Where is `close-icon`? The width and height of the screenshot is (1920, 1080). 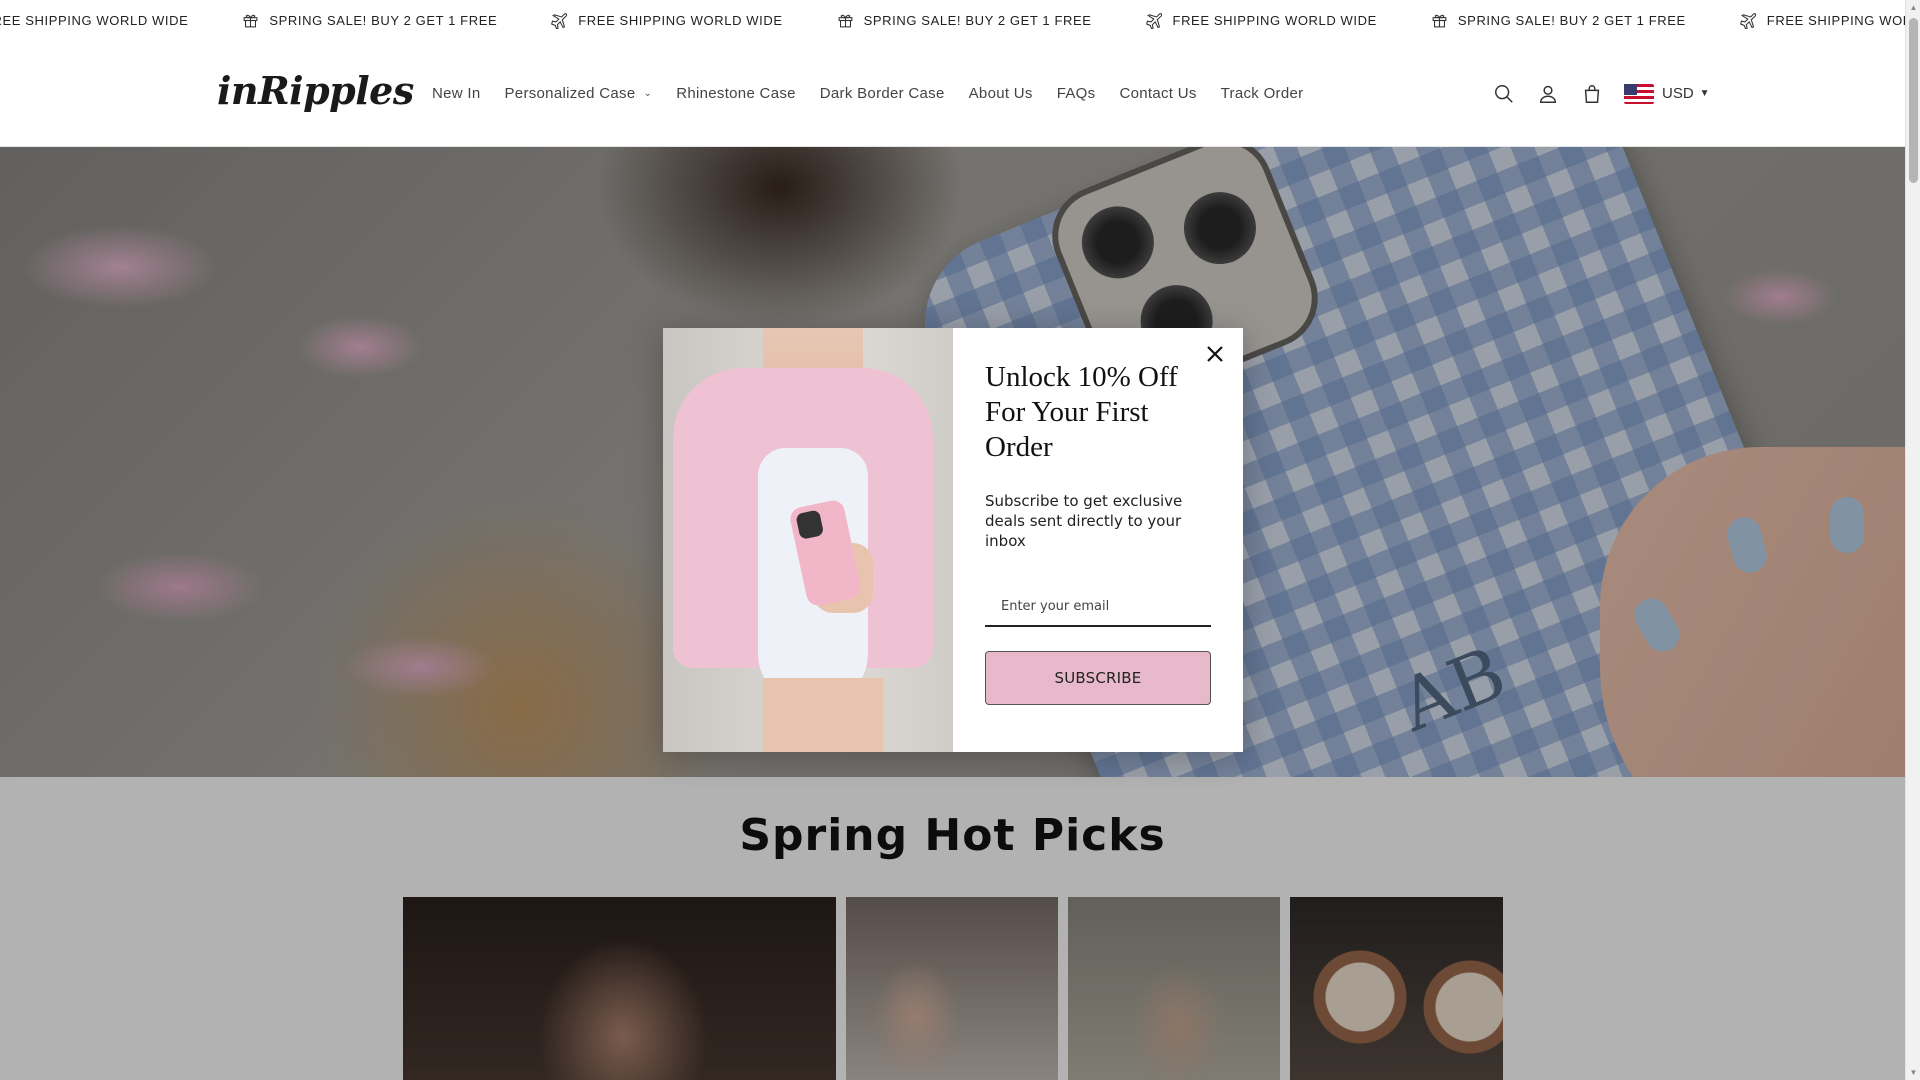
close-icon is located at coordinates (1215, 354).